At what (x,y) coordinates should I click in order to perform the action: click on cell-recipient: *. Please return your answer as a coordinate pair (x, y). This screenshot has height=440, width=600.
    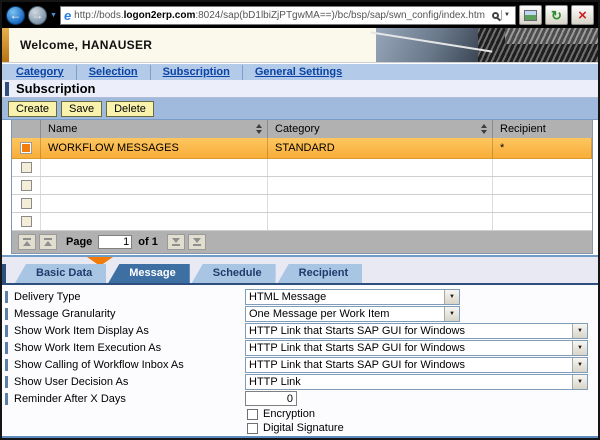
    Looking at the image, I should click on (542, 148).